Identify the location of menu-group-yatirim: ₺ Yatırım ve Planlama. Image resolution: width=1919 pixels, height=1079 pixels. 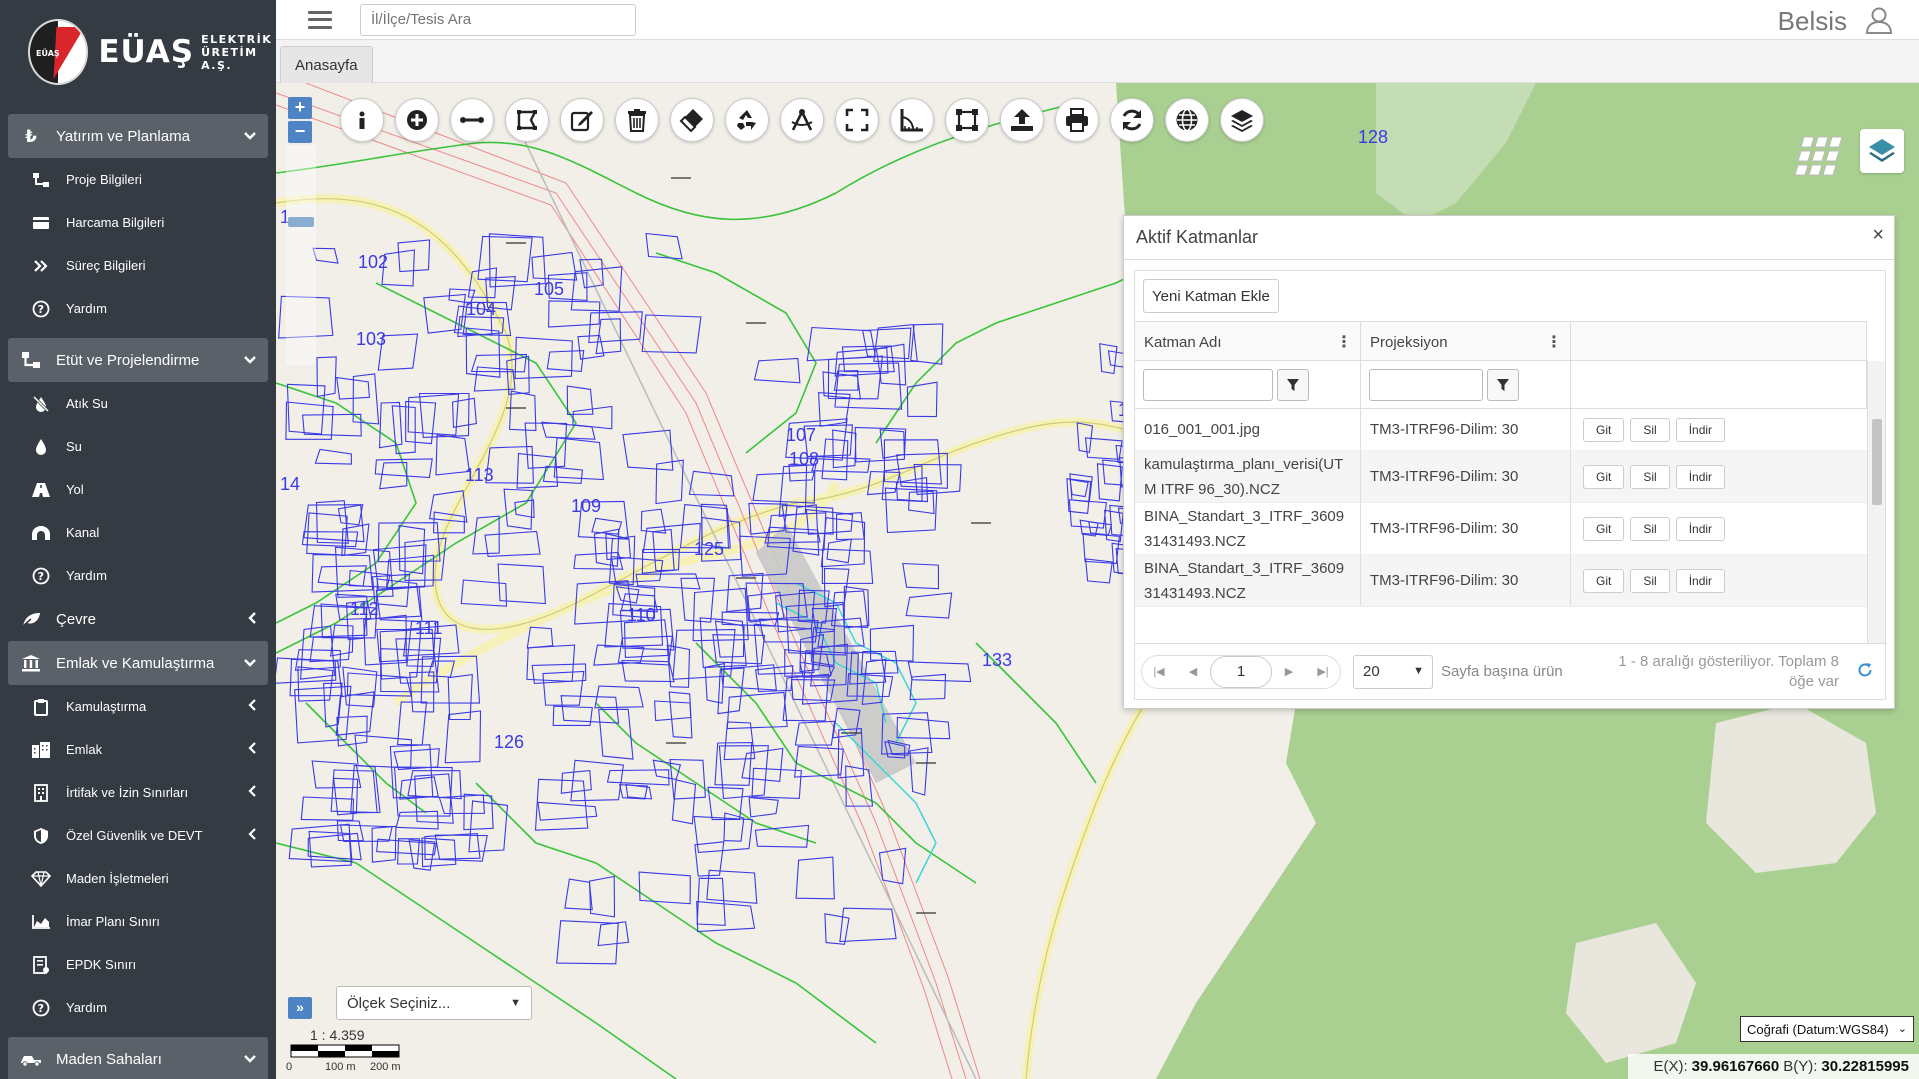
(138, 136).